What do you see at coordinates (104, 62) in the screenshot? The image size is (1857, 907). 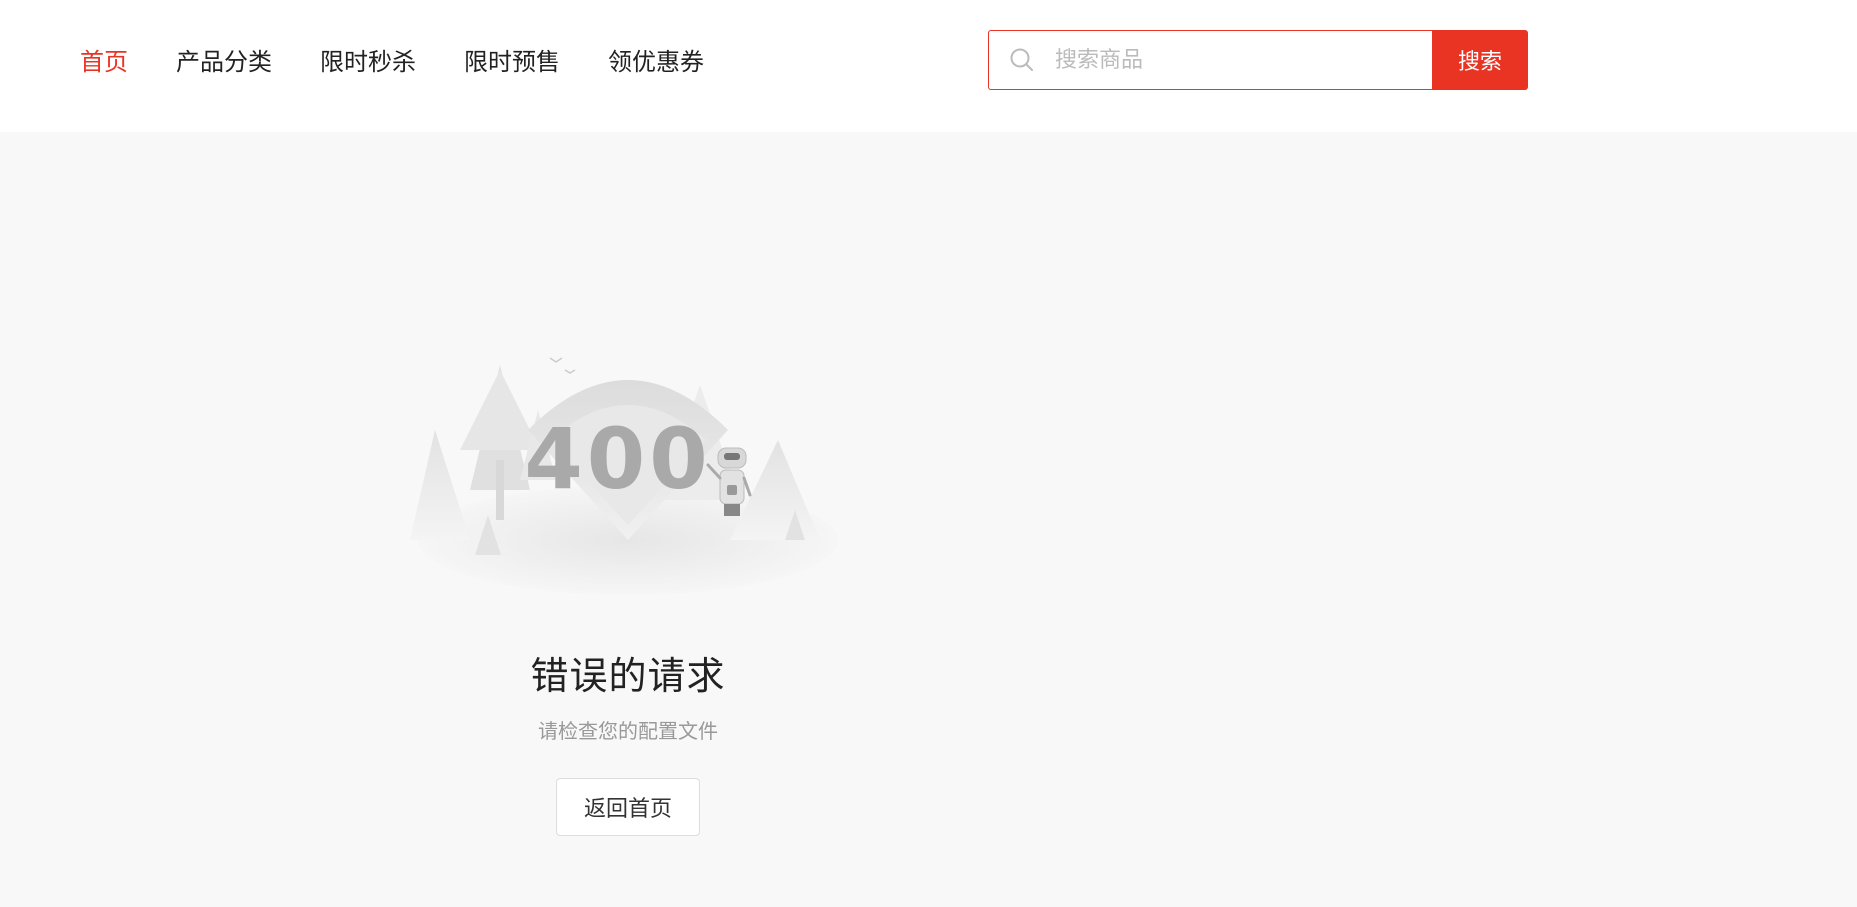 I see `nav-item-home: 首页` at bounding box center [104, 62].